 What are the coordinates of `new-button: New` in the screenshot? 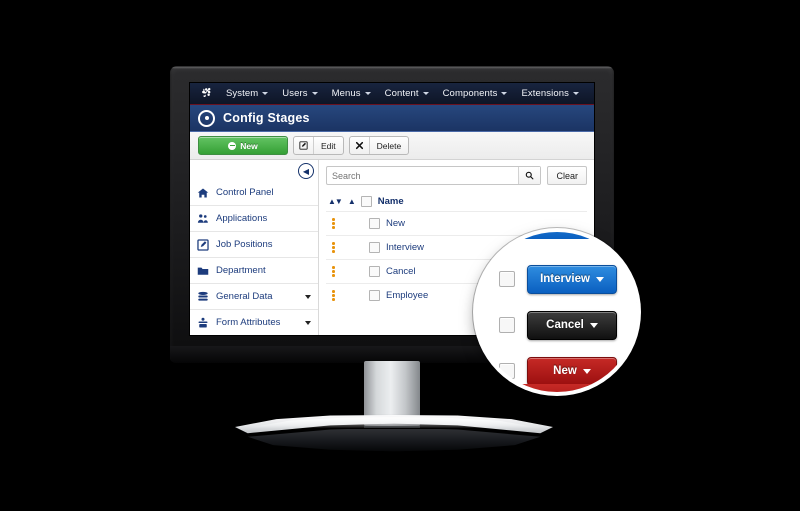 It's located at (243, 145).